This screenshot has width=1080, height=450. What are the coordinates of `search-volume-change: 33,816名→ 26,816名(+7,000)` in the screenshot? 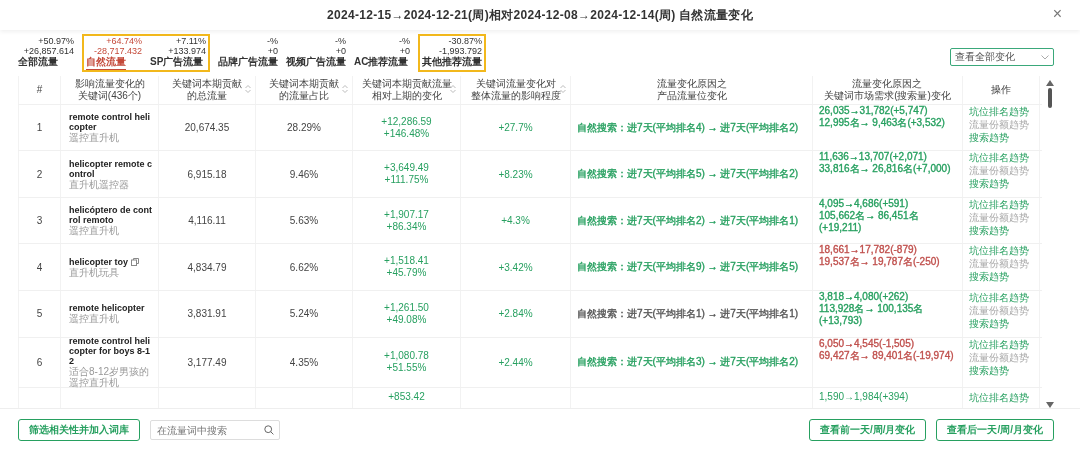 It's located at (885, 169).